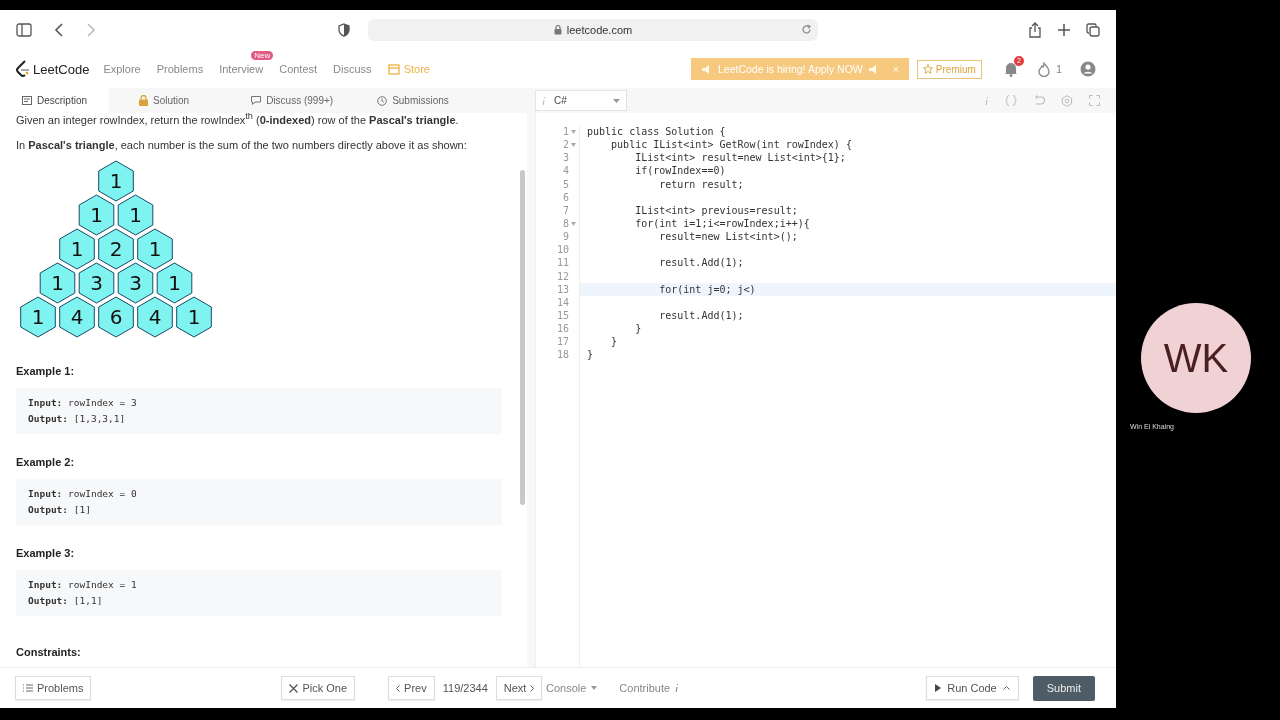  Describe the element at coordinates (61, 69) in the screenshot. I see `logo-text: LeetCode` at that location.